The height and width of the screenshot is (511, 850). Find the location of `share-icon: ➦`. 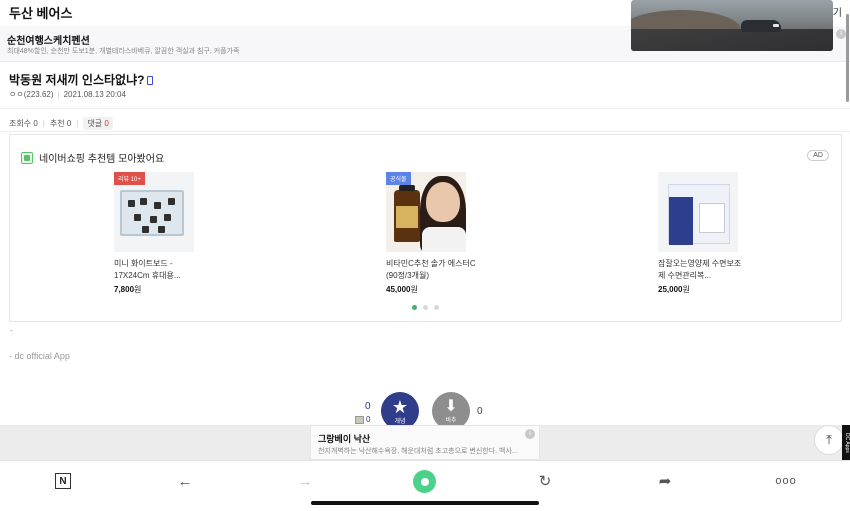

share-icon: ➦ is located at coordinates (665, 481).